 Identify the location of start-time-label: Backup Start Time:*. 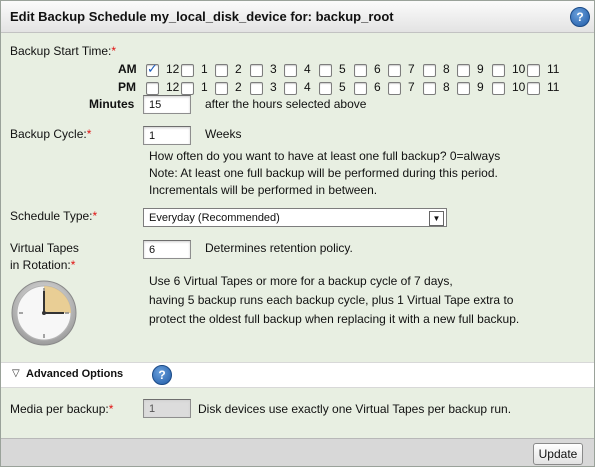
(63, 51).